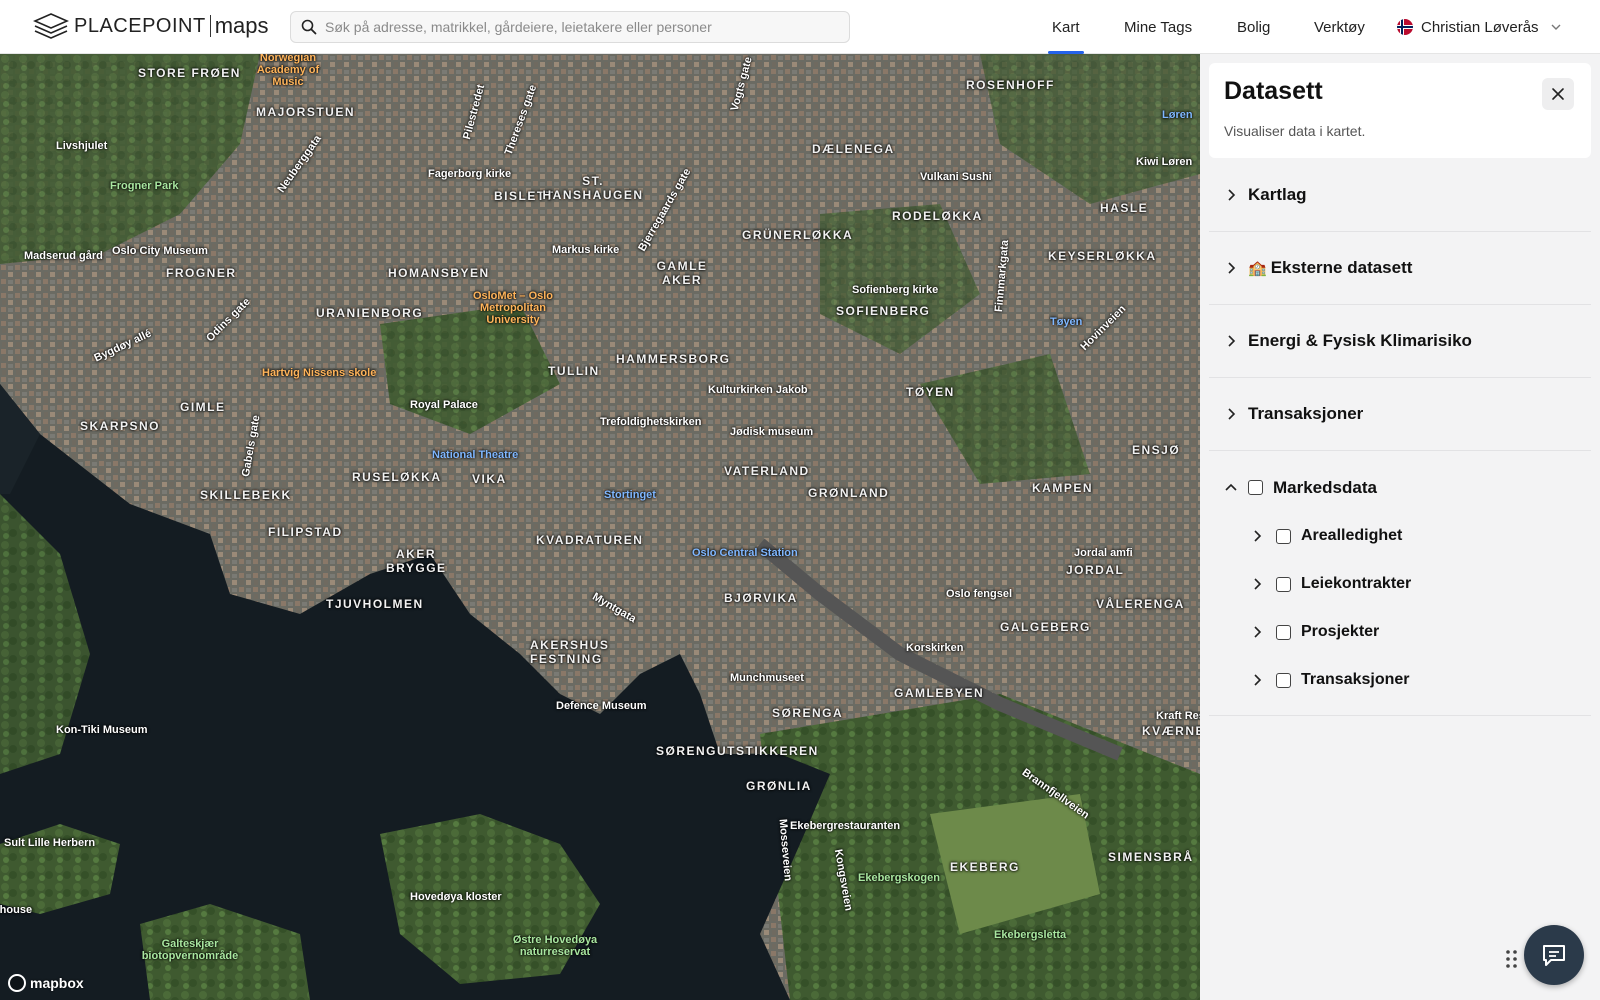 This screenshot has width=1600, height=1000. I want to click on map-label-poi: Hovedøya kloster, so click(456, 897).